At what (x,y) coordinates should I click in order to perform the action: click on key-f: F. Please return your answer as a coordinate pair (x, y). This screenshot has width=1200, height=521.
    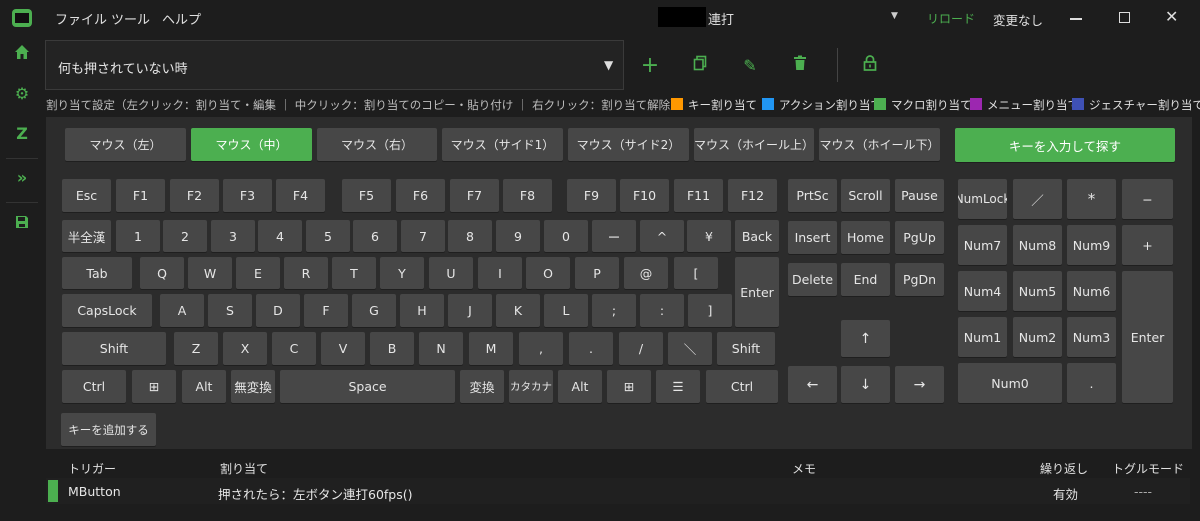
    Looking at the image, I should click on (326, 310).